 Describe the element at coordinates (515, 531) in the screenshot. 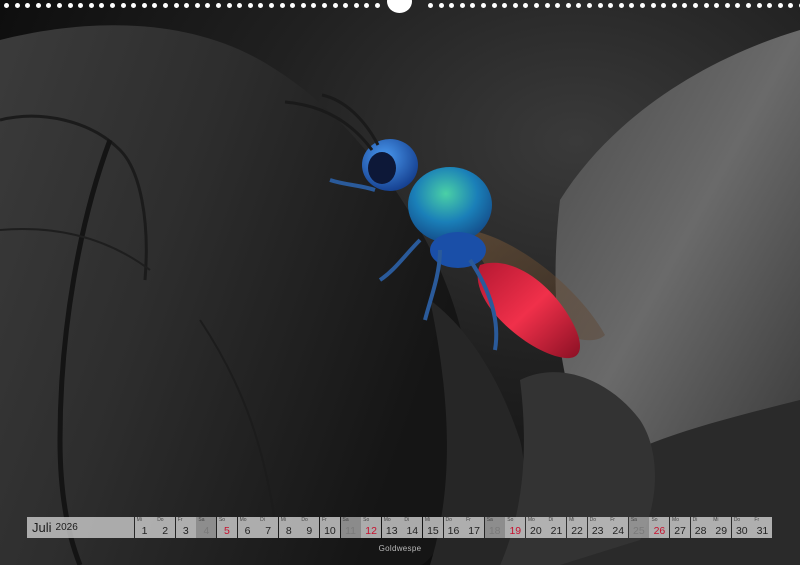

I see `day-number: 19` at that location.